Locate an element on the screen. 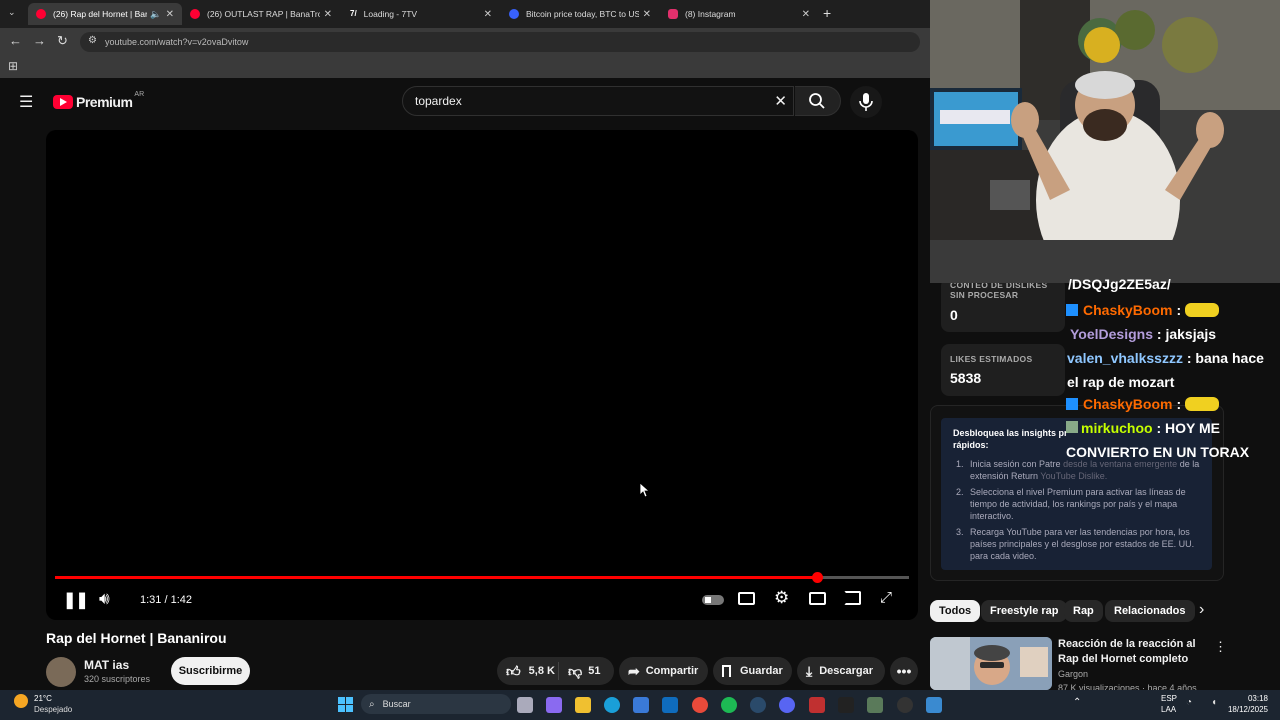 The image size is (1280, 720). thumbs-up-icon: 👍︎ is located at coordinates (513, 670).